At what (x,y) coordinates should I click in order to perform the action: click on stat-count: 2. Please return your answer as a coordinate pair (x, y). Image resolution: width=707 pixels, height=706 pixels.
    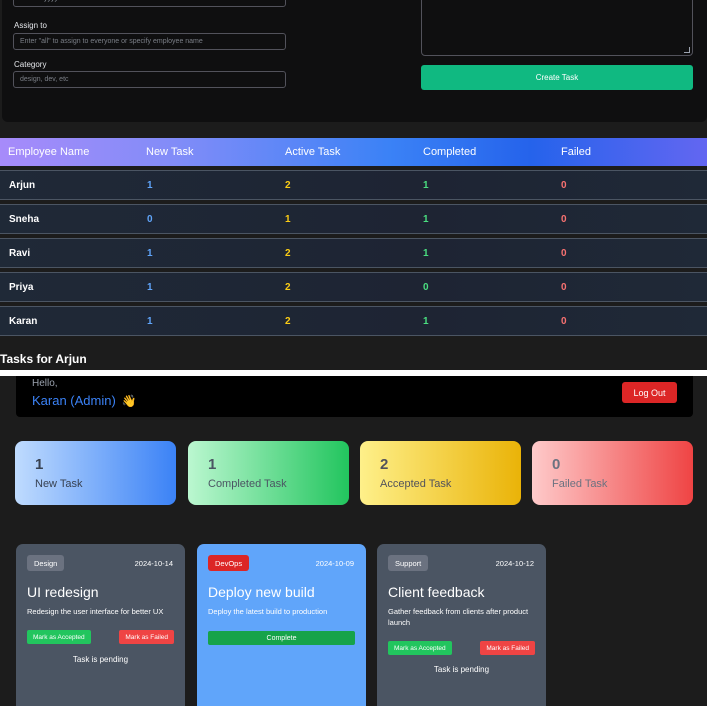
    Looking at the image, I should click on (384, 464).